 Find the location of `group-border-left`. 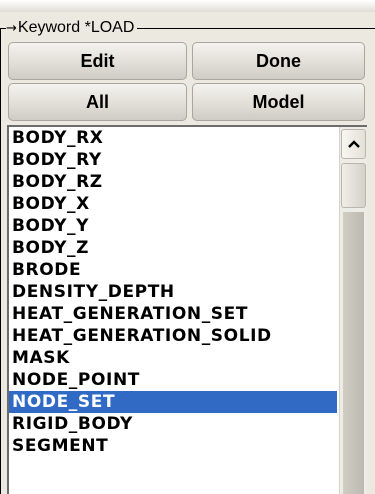

group-border-left is located at coordinates (3, 261).